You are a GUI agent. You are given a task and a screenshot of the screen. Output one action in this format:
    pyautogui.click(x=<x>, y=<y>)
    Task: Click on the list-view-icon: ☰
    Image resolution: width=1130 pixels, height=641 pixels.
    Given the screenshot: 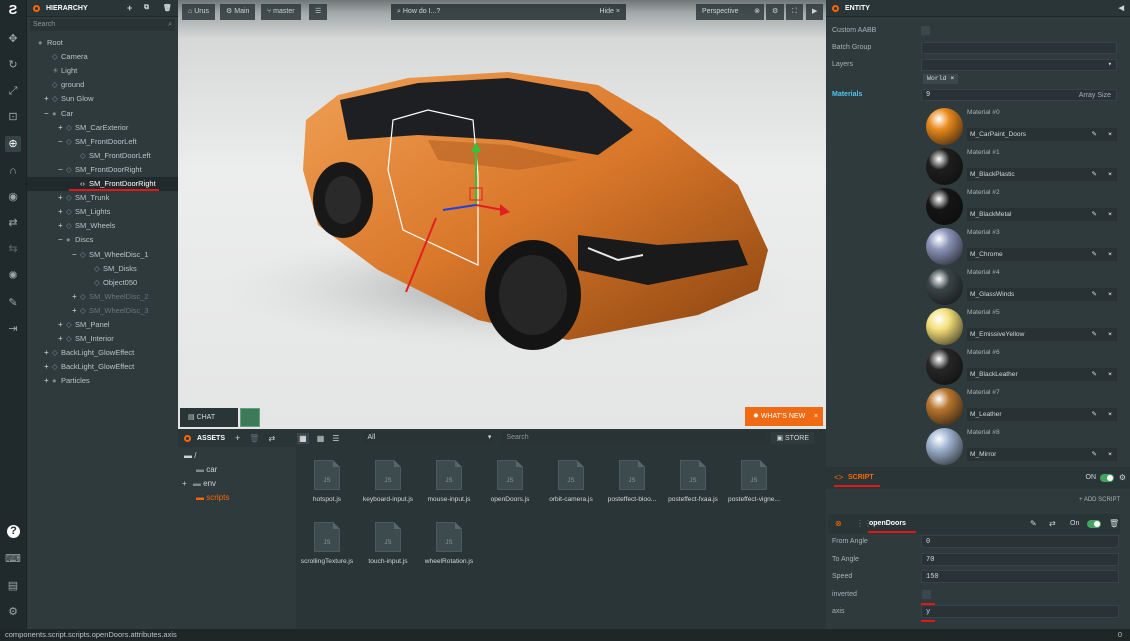 What is the action you would take?
    pyautogui.click(x=335, y=438)
    